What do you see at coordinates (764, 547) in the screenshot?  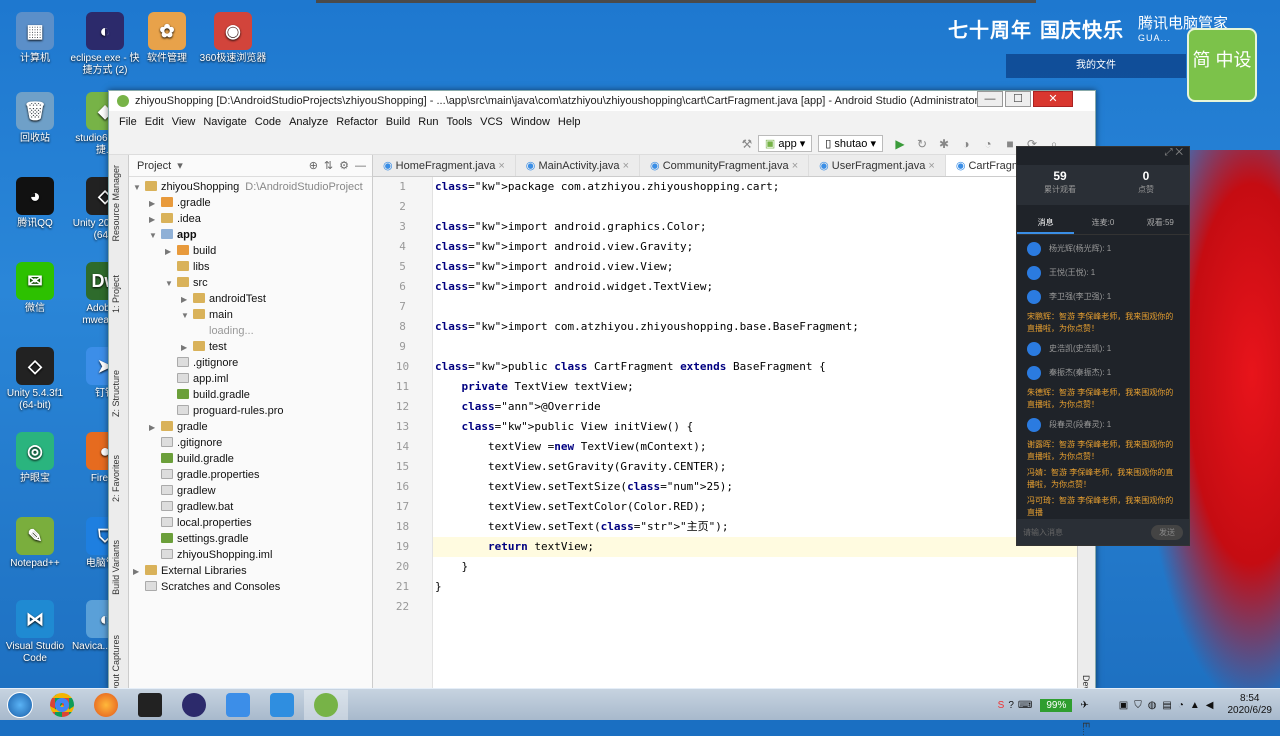 I see `code-line: return textView;` at bounding box center [764, 547].